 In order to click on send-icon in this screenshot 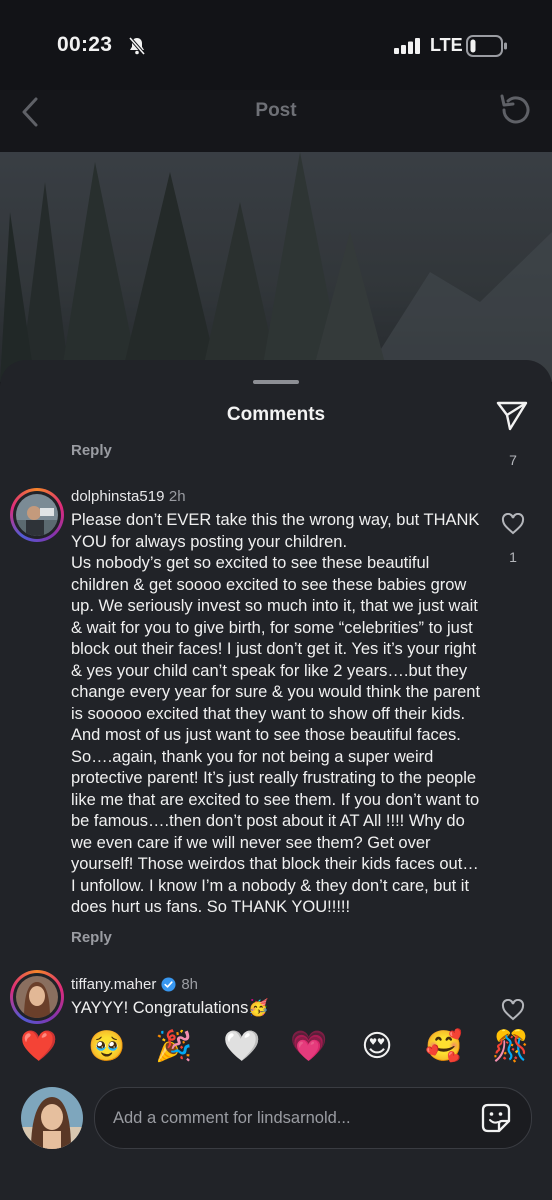, I will do `click(512, 418)`.